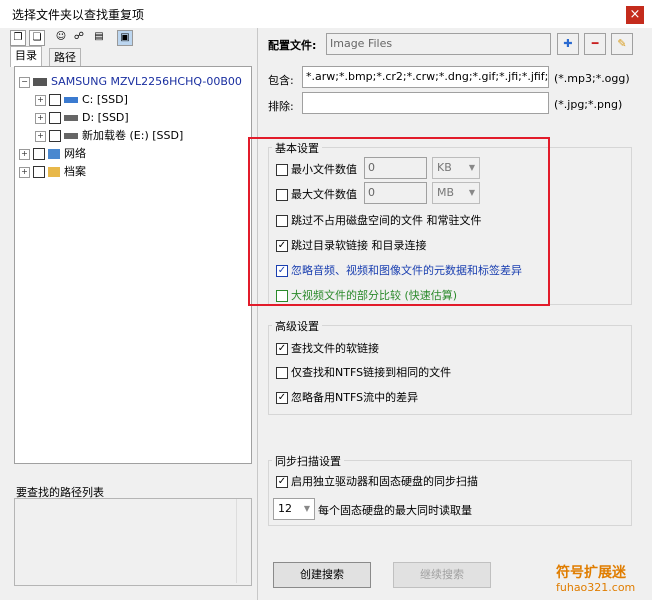  What do you see at coordinates (133, 118) in the screenshot?
I see `tree-item-d: + D: [SSD]` at bounding box center [133, 118].